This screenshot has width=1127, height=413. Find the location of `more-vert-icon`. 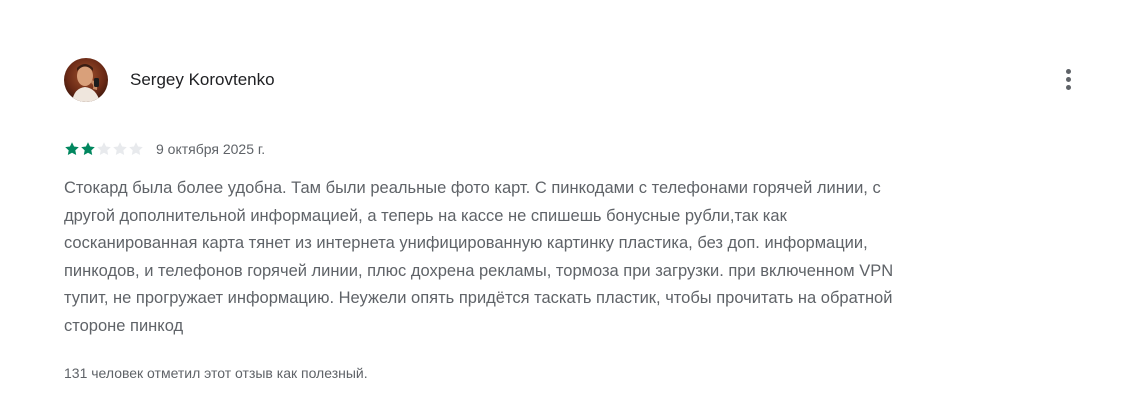

more-vert-icon is located at coordinates (1068, 71).